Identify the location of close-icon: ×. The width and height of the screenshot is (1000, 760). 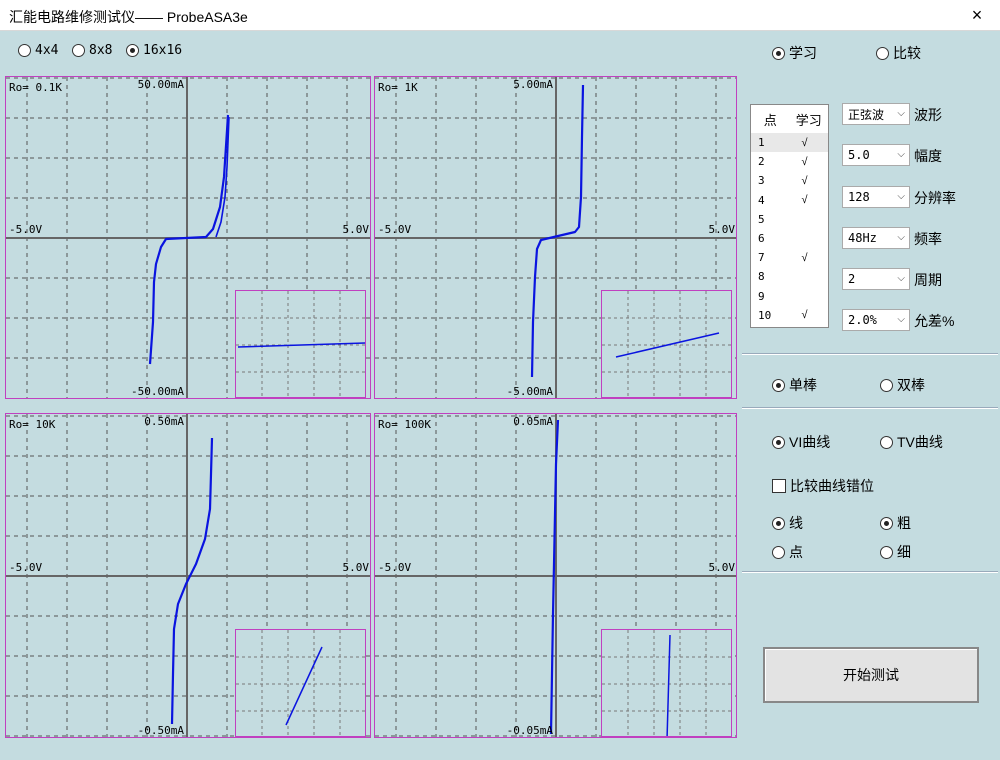
(977, 15).